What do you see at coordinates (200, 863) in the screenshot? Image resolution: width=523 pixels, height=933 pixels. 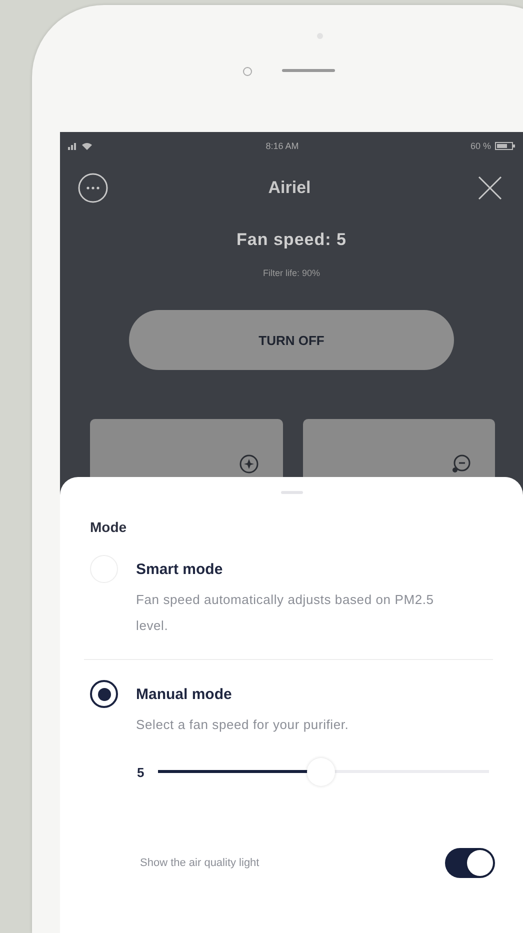 I see `toggle-label: Show the air quality light` at bounding box center [200, 863].